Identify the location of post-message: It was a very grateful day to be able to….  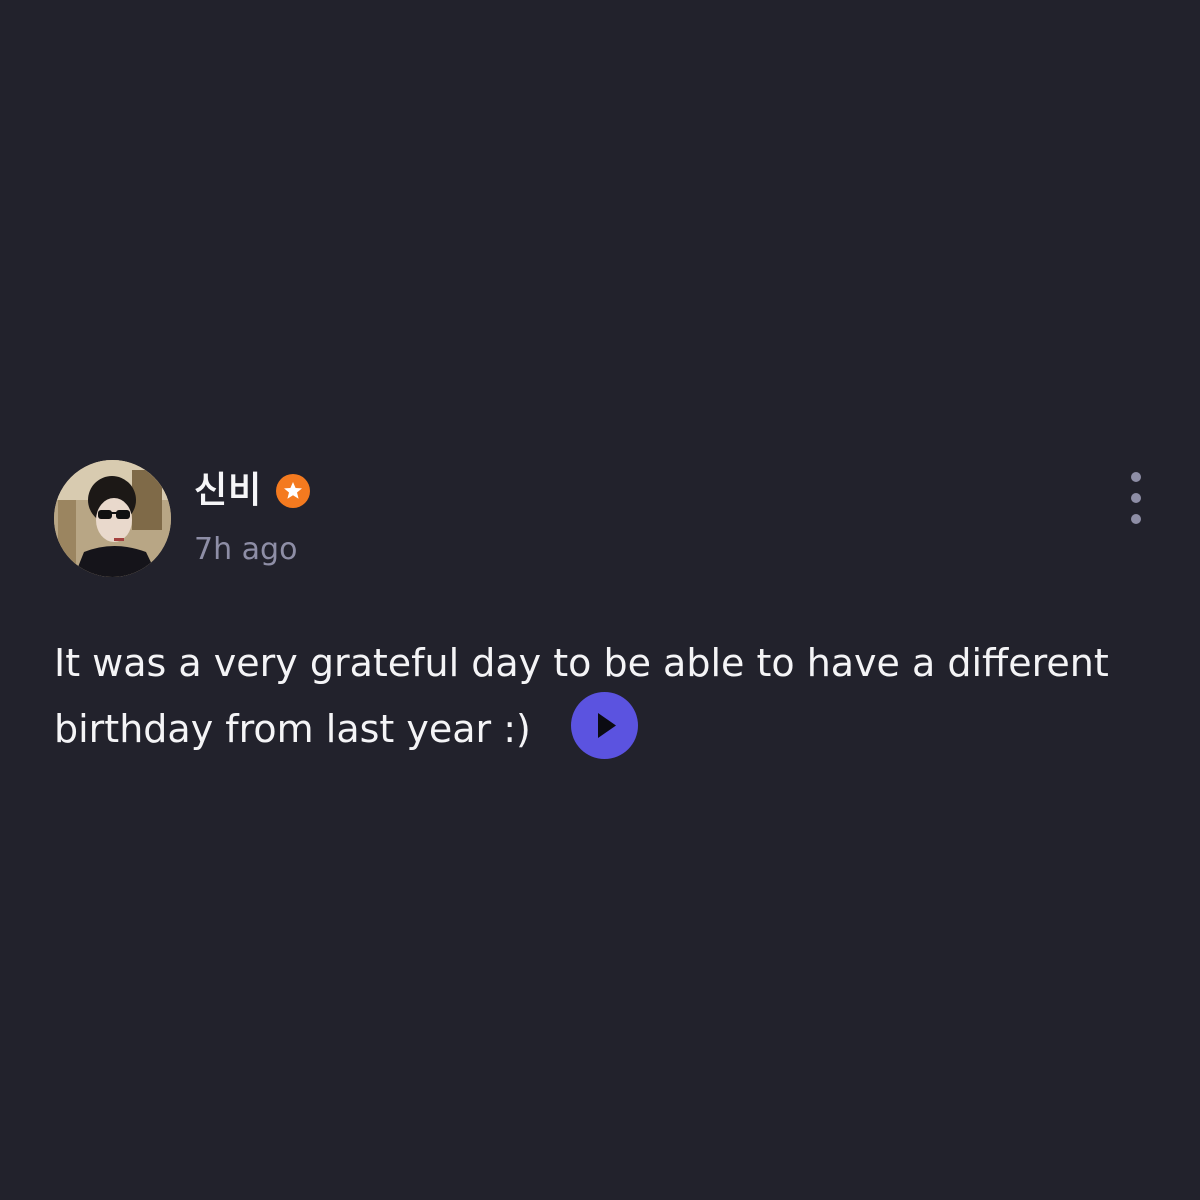
(584, 697).